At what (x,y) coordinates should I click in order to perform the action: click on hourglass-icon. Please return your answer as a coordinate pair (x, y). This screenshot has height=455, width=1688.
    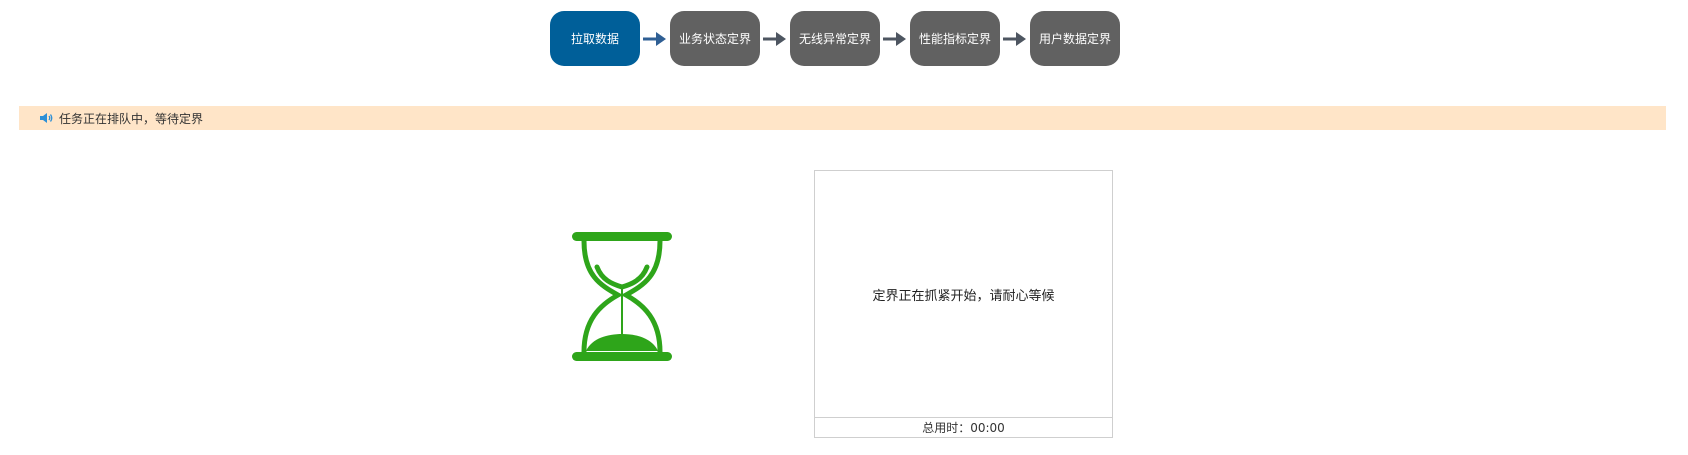
    Looking at the image, I should click on (622, 296).